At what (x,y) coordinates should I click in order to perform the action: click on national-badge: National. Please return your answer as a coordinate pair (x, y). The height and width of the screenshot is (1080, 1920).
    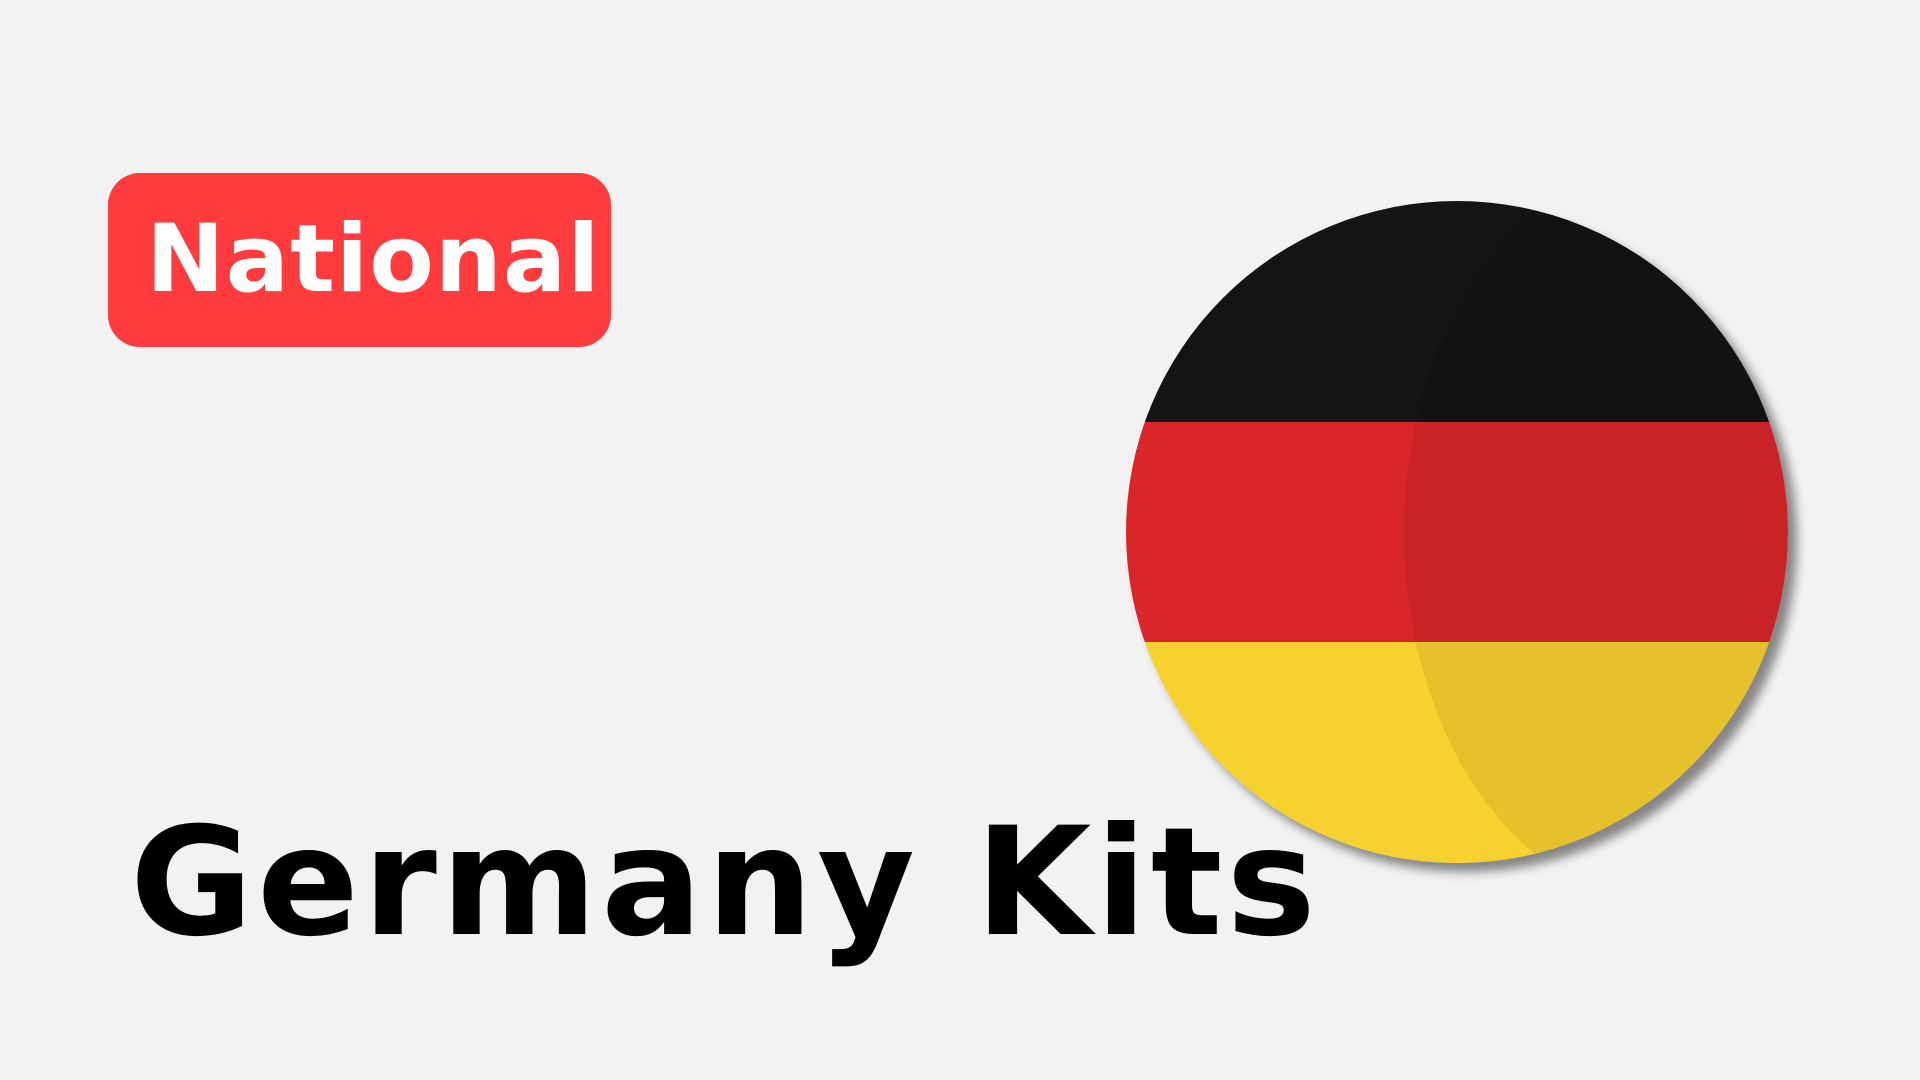
    Looking at the image, I should click on (359, 260).